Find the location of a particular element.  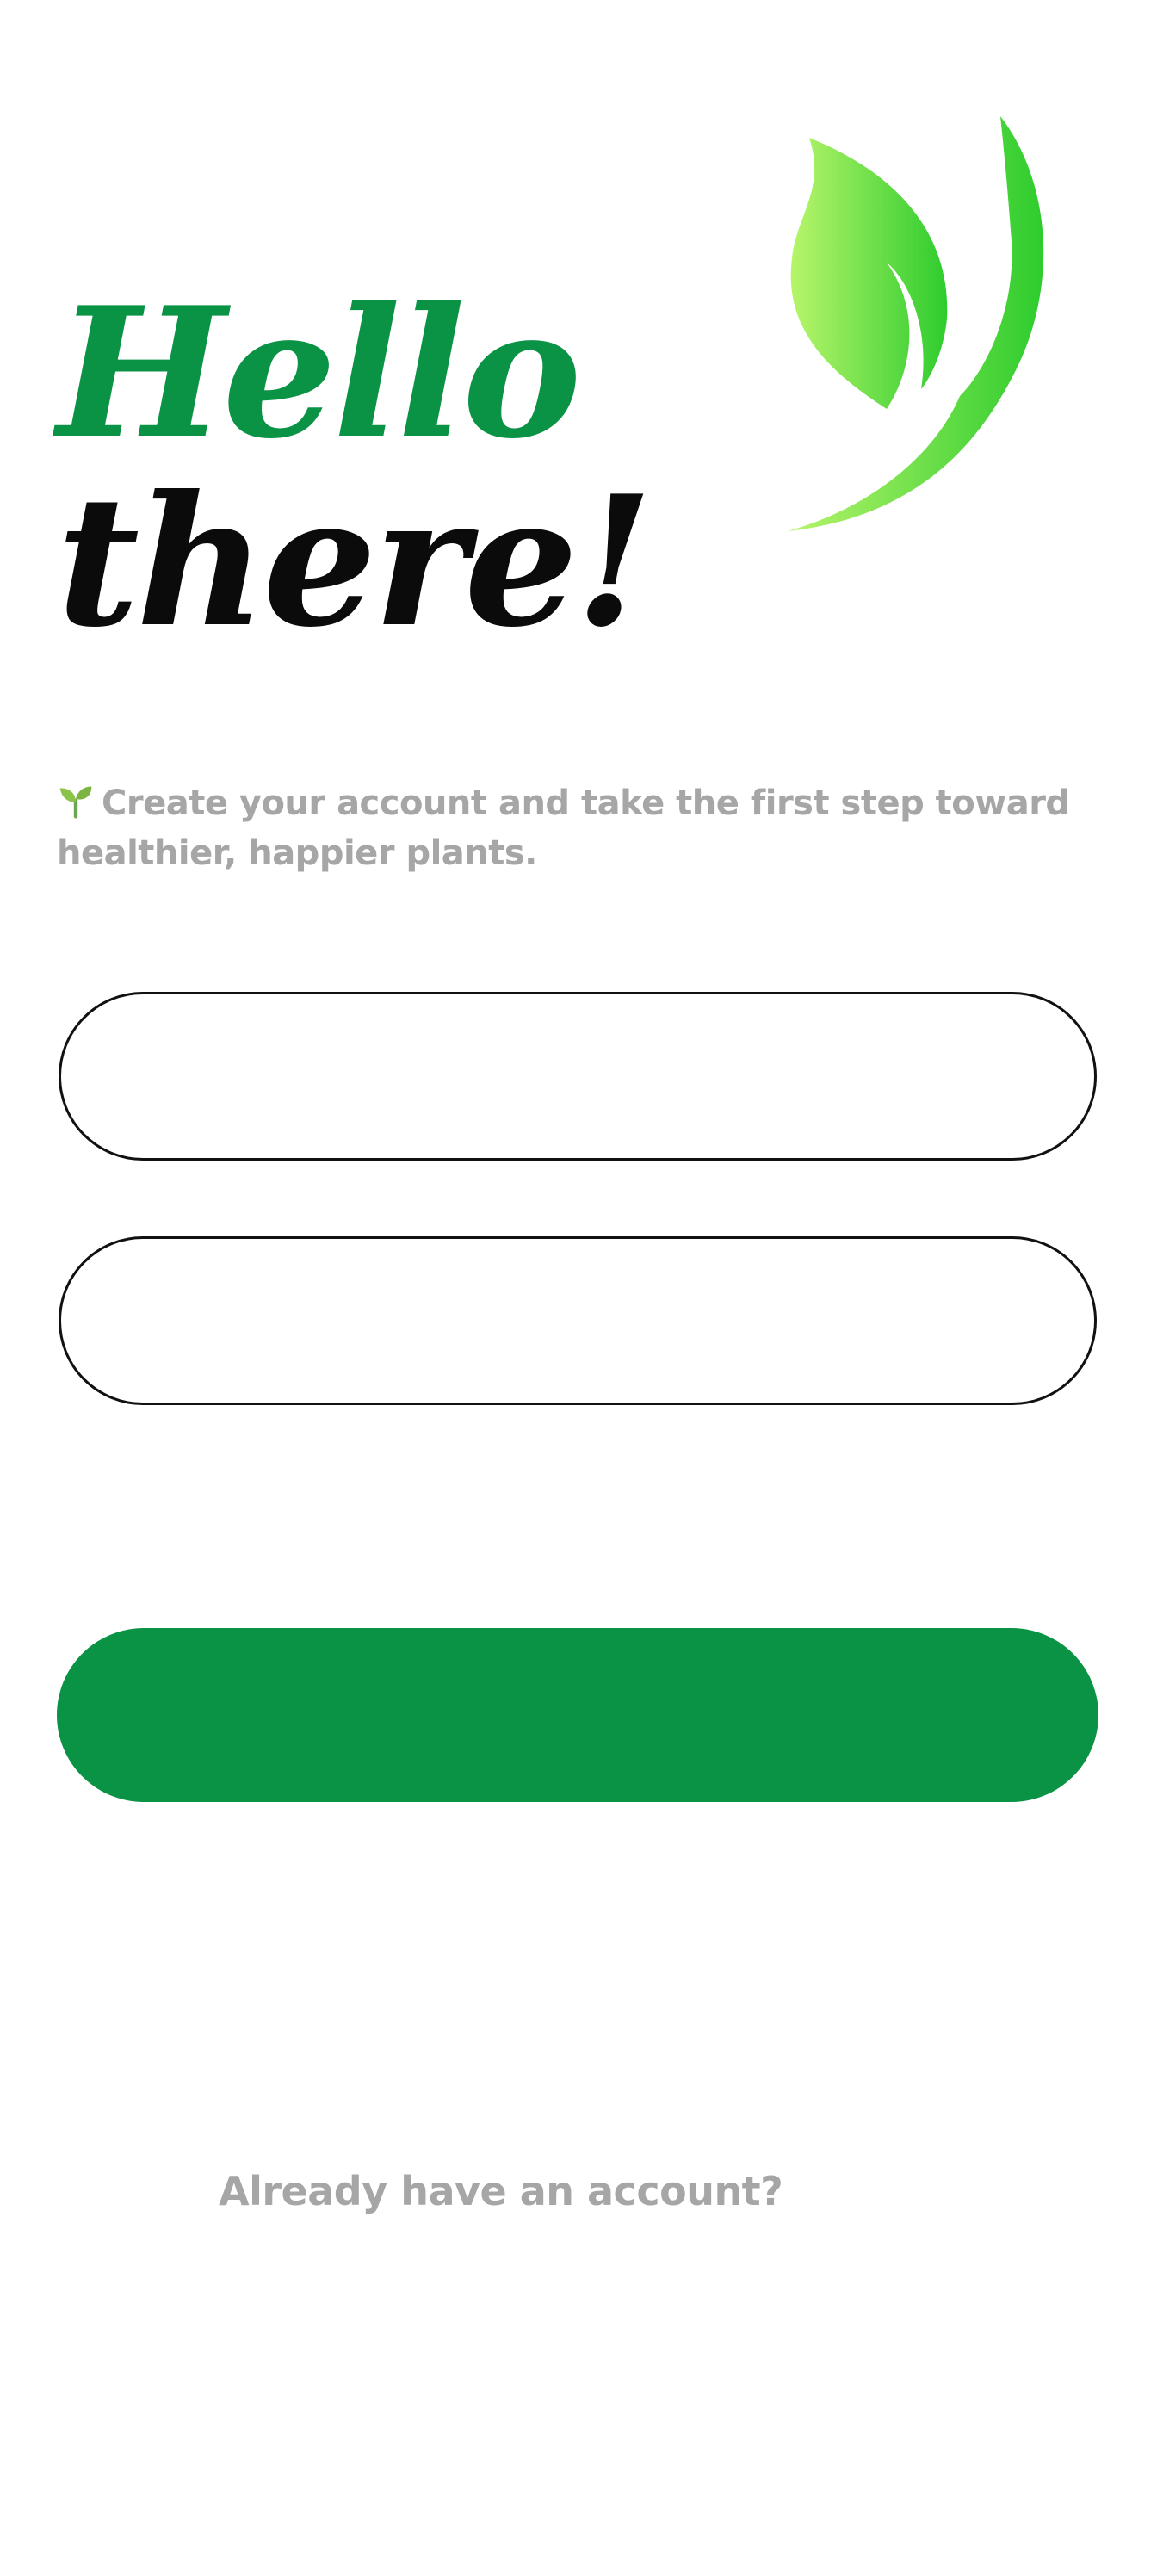

leaf-logo-icon is located at coordinates (916, 324).